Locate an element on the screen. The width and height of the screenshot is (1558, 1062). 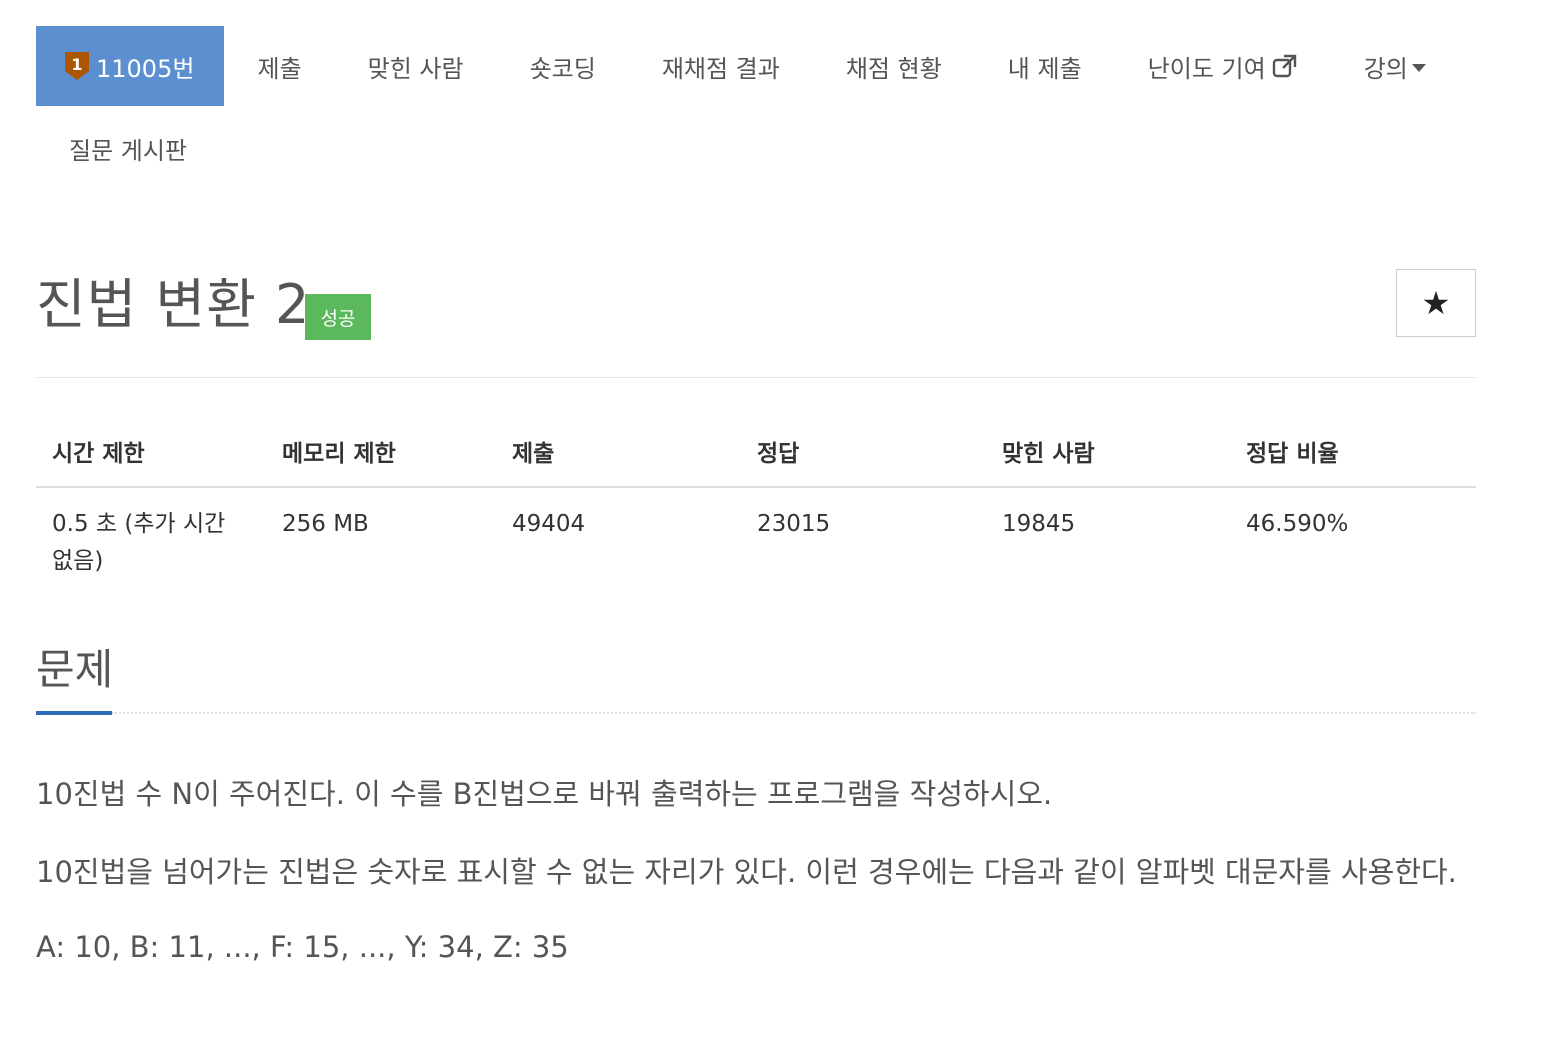
nav-judge-status: 채점 현황 is located at coordinates (894, 66).